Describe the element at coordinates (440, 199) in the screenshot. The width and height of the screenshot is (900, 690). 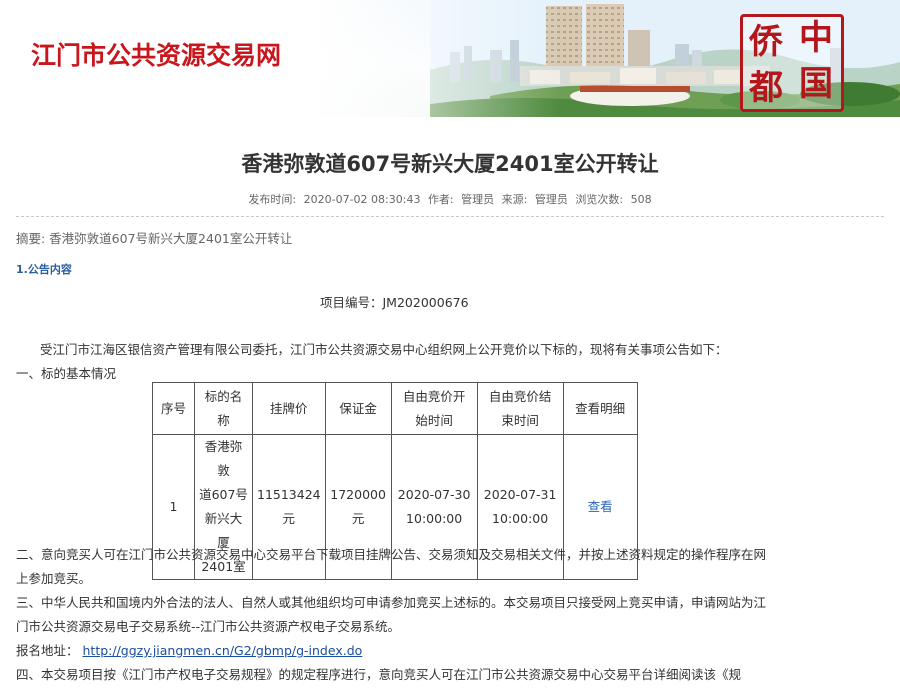
I see `author-label: 作者:` at that location.